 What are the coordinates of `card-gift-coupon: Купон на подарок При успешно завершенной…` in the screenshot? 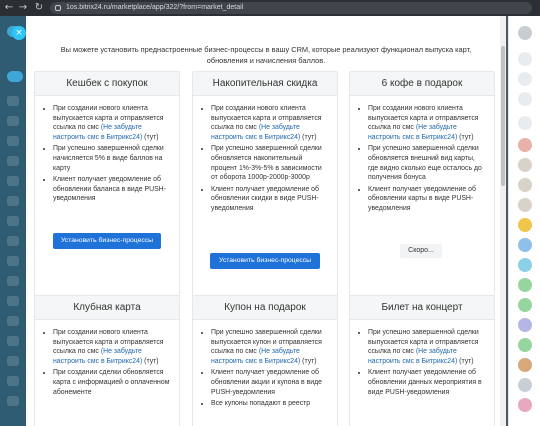 It's located at (265, 360).